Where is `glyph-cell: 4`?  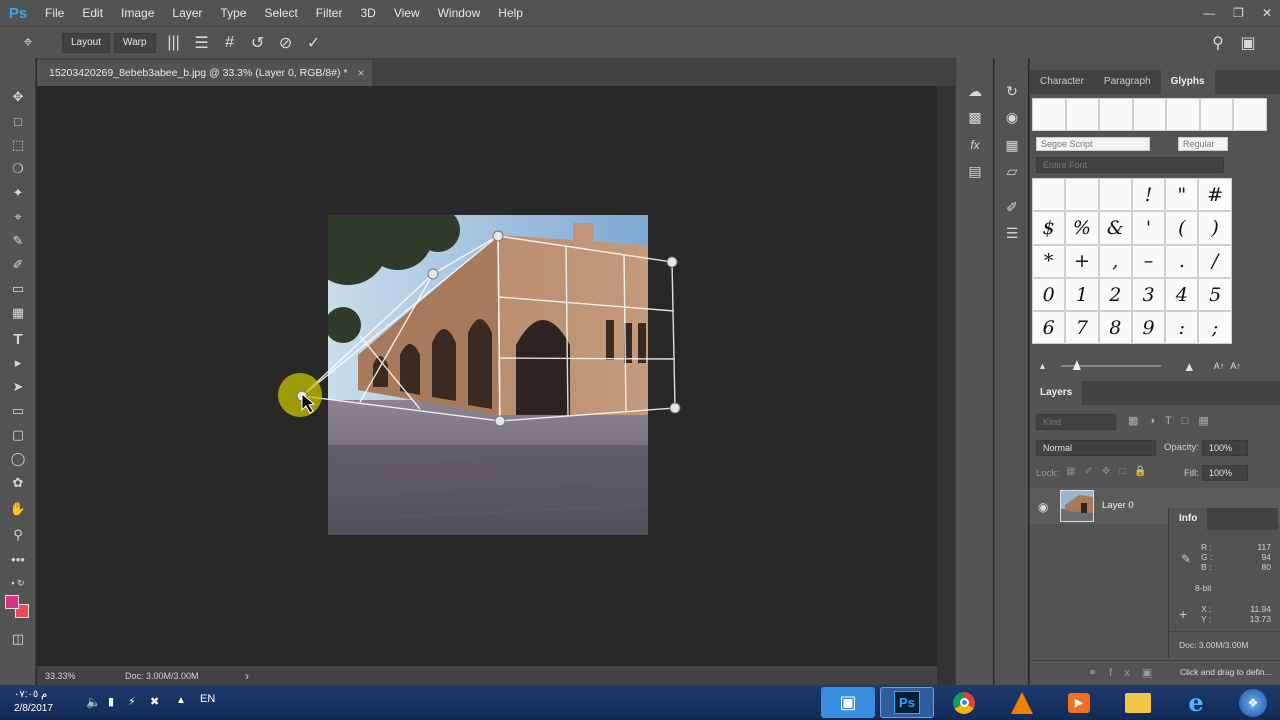 glyph-cell: 4 is located at coordinates (1182, 294).